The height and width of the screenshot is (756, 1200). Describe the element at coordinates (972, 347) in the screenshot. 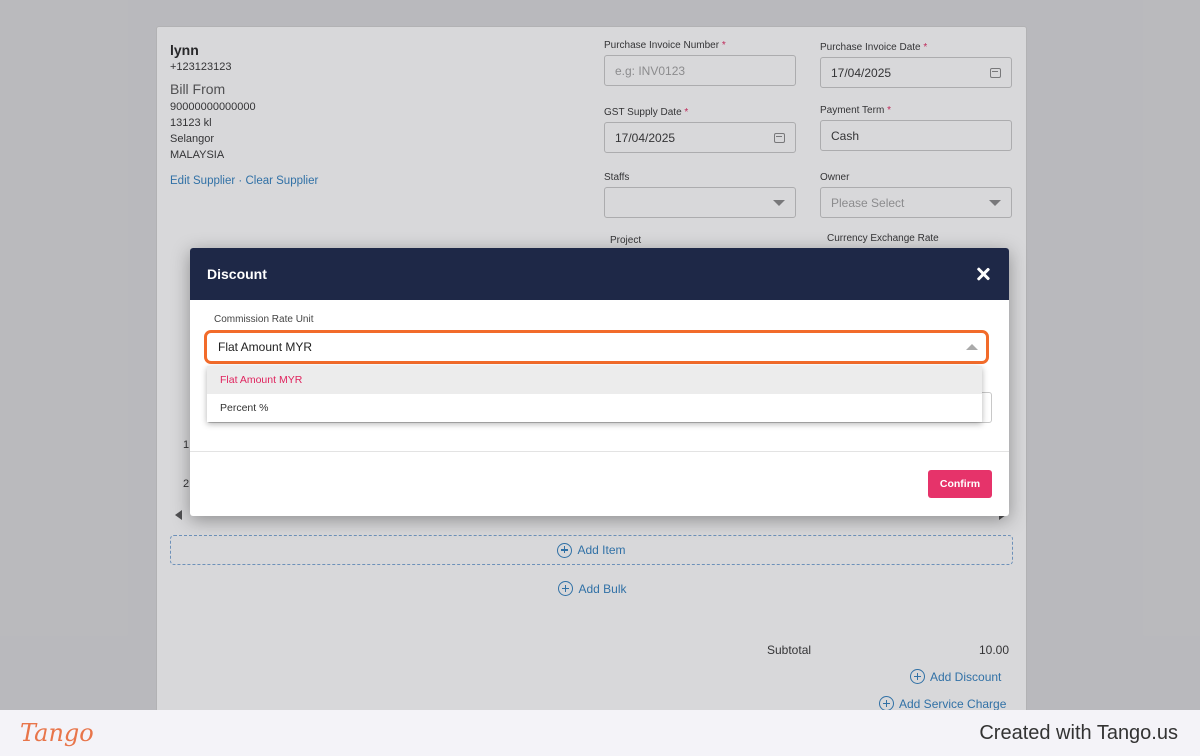

I see `chevron-up-icon` at that location.